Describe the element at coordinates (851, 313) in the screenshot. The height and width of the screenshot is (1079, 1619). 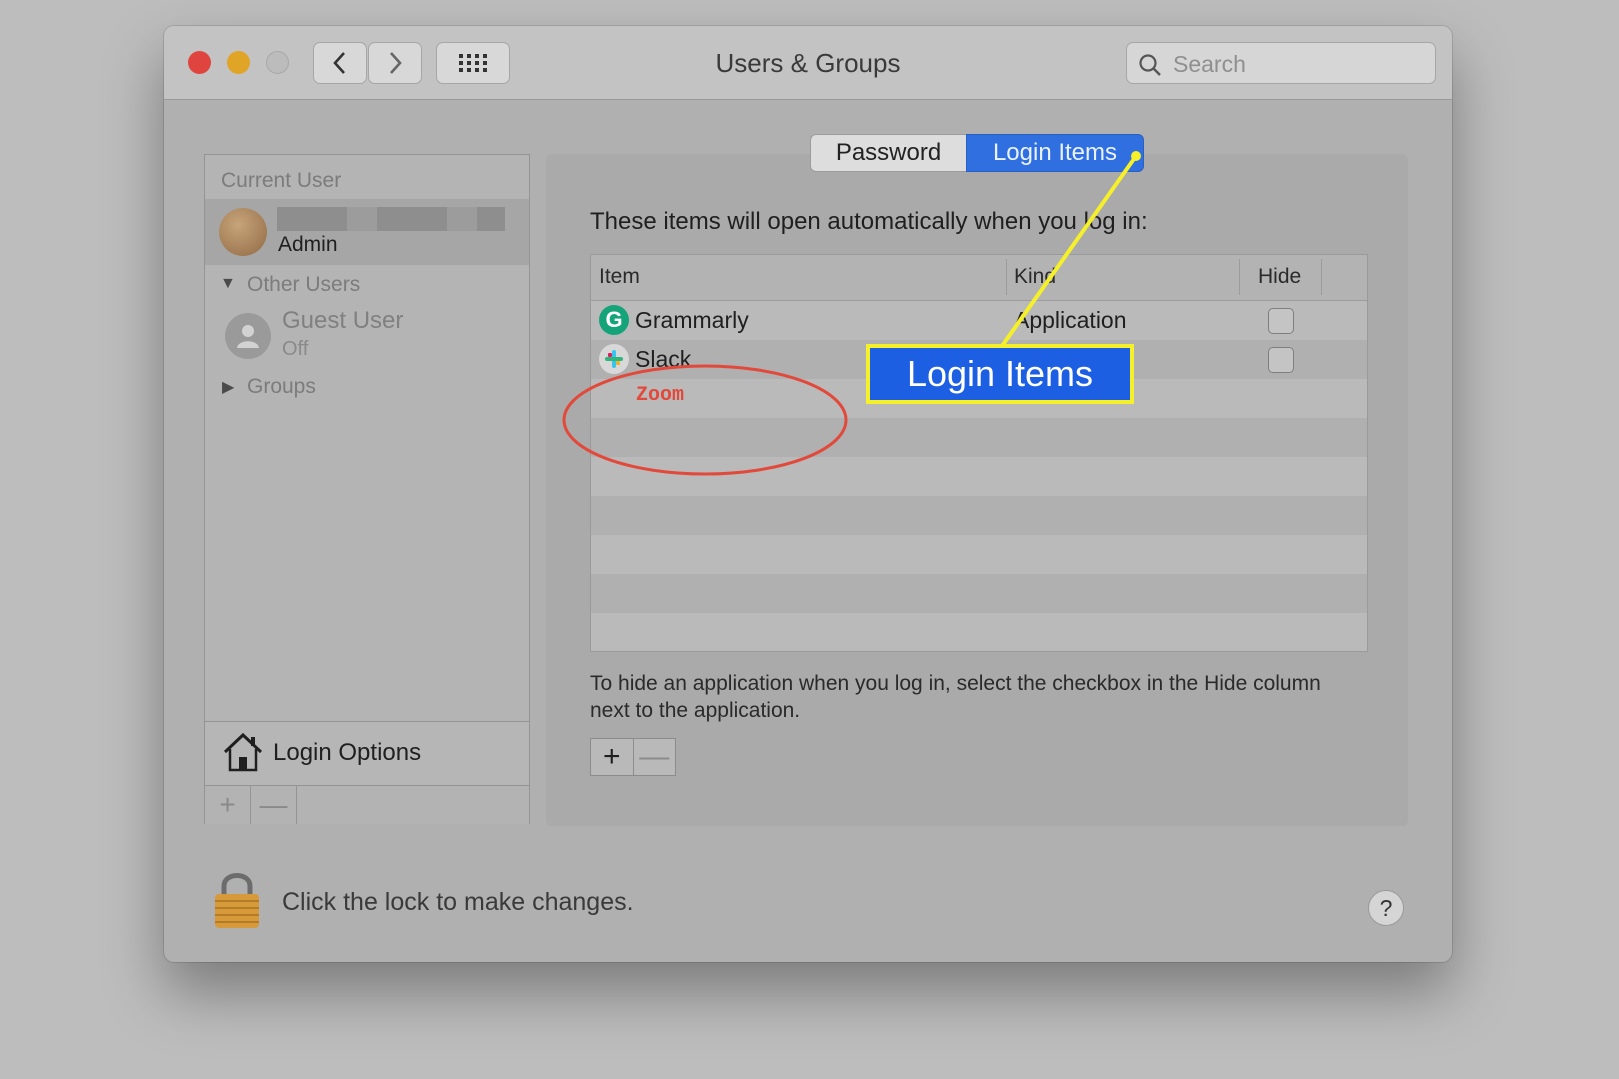
I see `annotation-overlay` at that location.